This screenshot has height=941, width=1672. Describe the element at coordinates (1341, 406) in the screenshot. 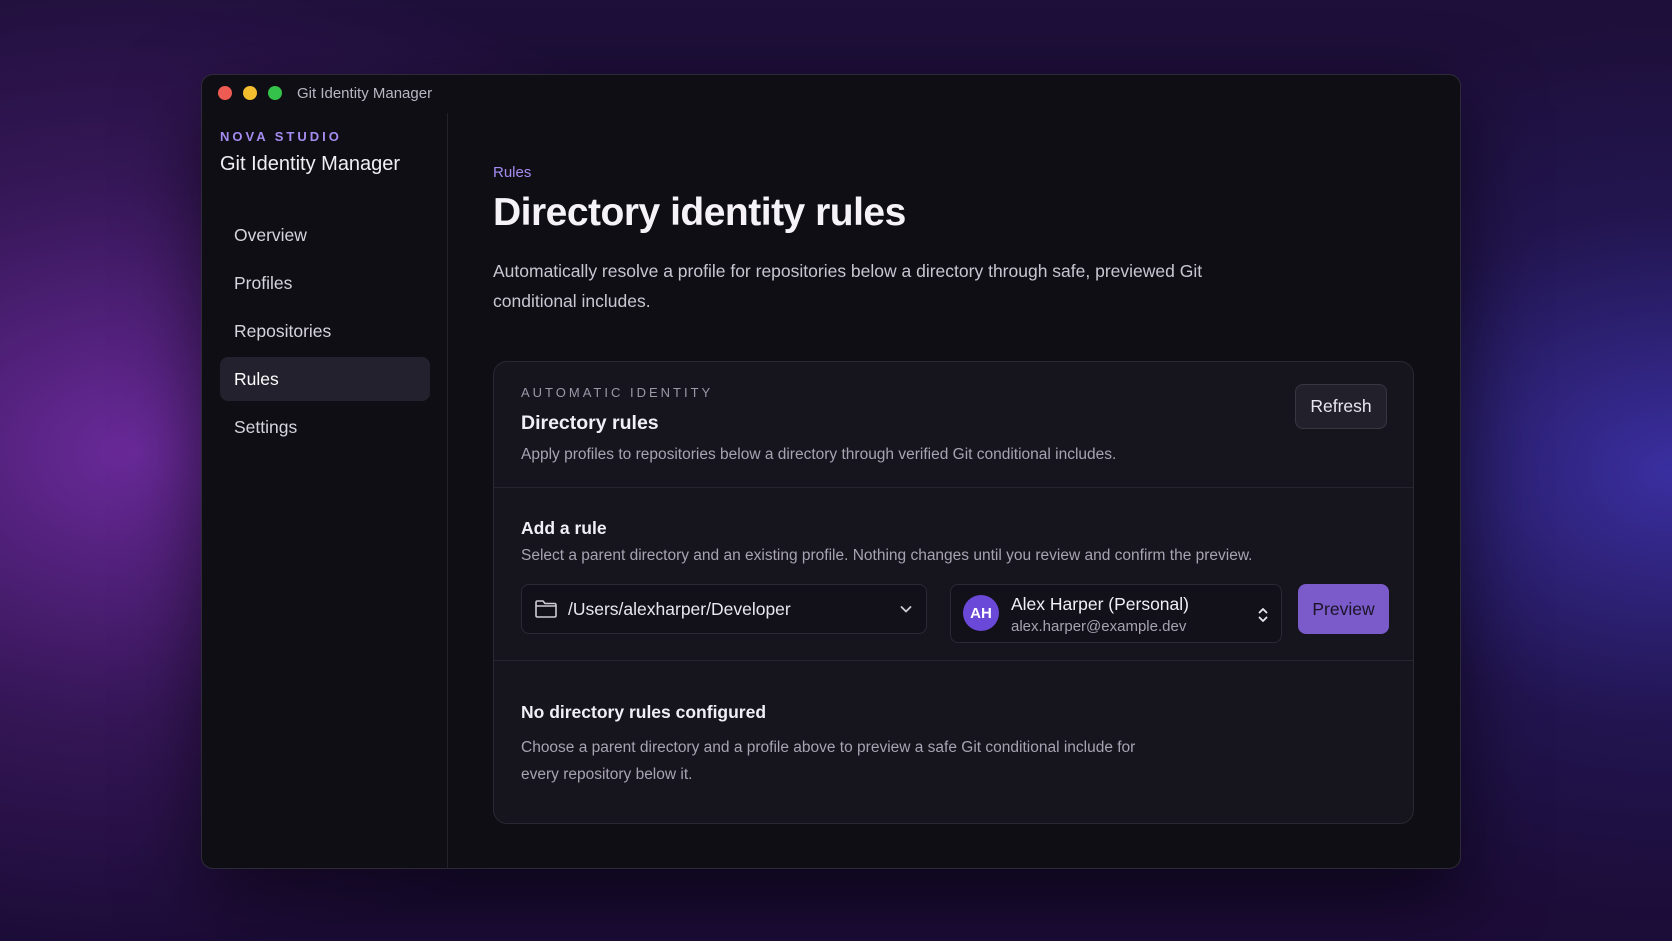

I see `refresh-button: Refresh` at that location.